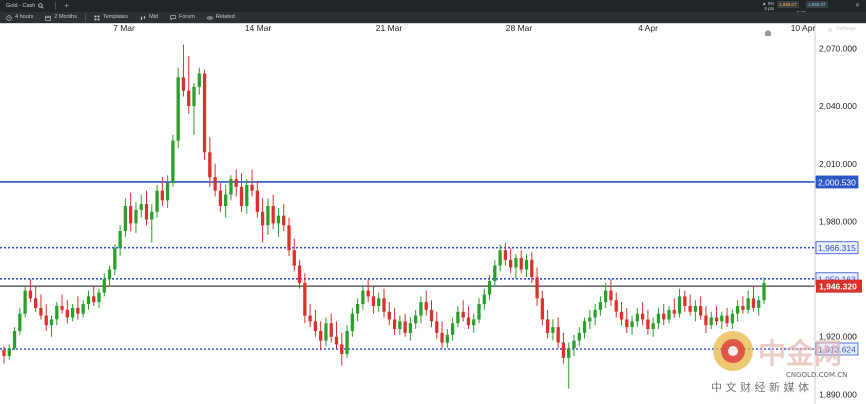  What do you see at coordinates (41, 6) in the screenshot?
I see `search-icon` at bounding box center [41, 6].